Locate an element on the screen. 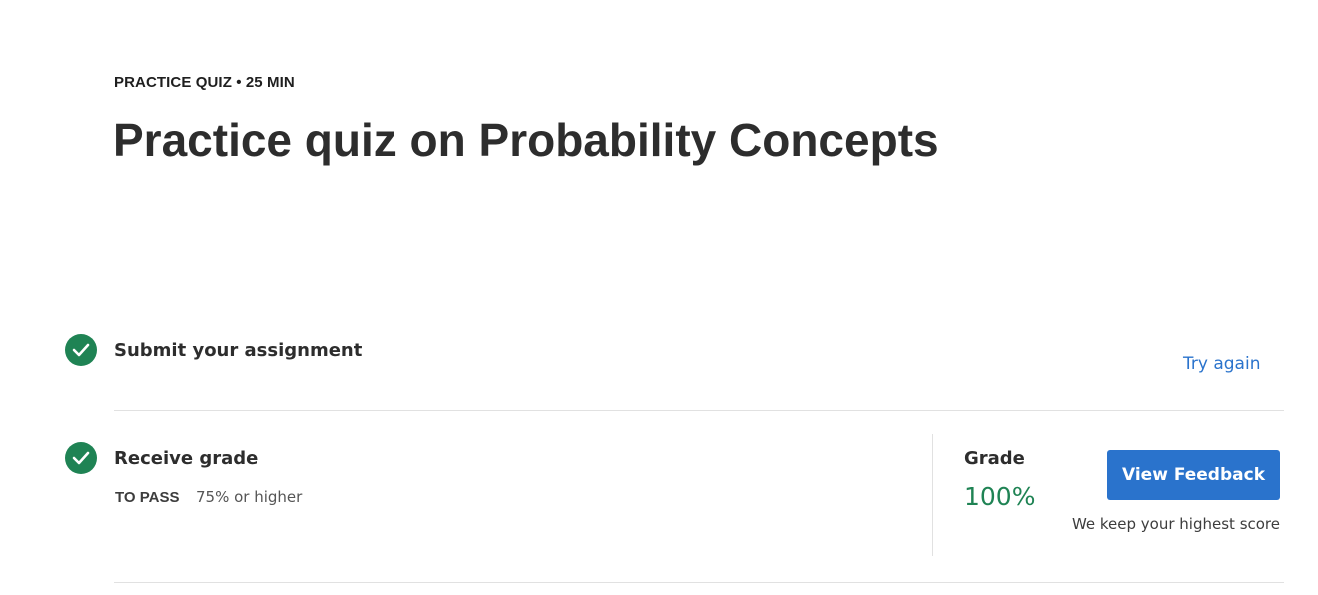  quiz-meta: PRACTICE QUIZ • 25 MIN is located at coordinates (204, 82).